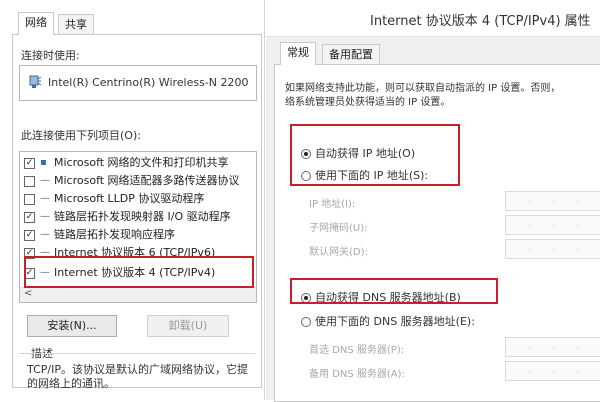 Image resolution: width=600 pixels, height=402 pixels. Describe the element at coordinates (139, 272) in the screenshot. I see `highlight-box-tcpipv4` at that location.